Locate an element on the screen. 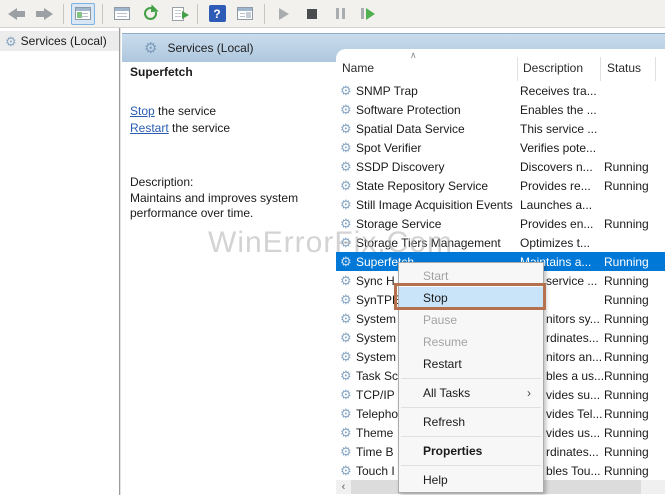  restart-service-button is located at coordinates (368, 14).